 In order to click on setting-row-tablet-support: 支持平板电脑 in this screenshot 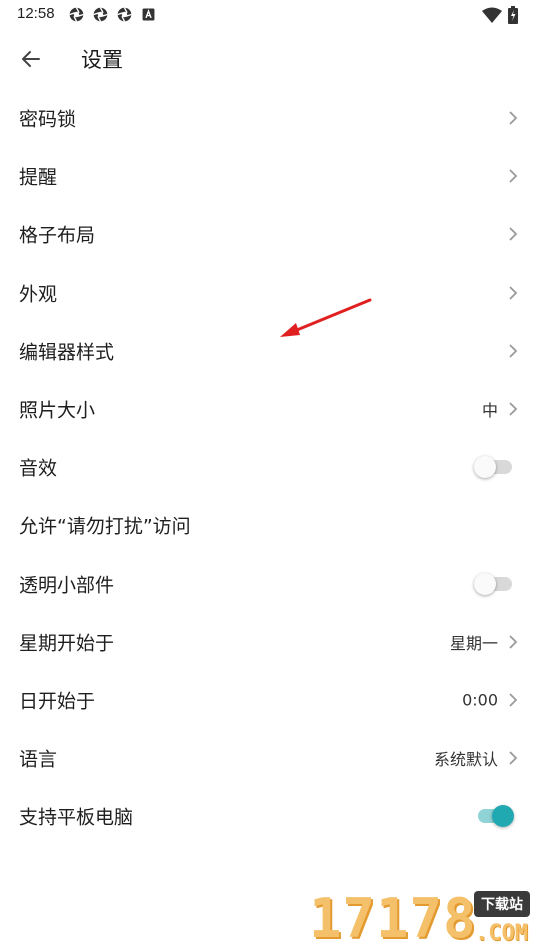, I will do `click(267, 816)`.